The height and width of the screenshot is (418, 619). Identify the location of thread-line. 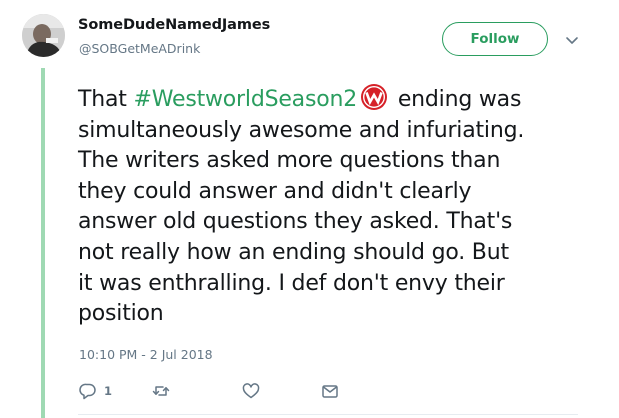
(43, 243).